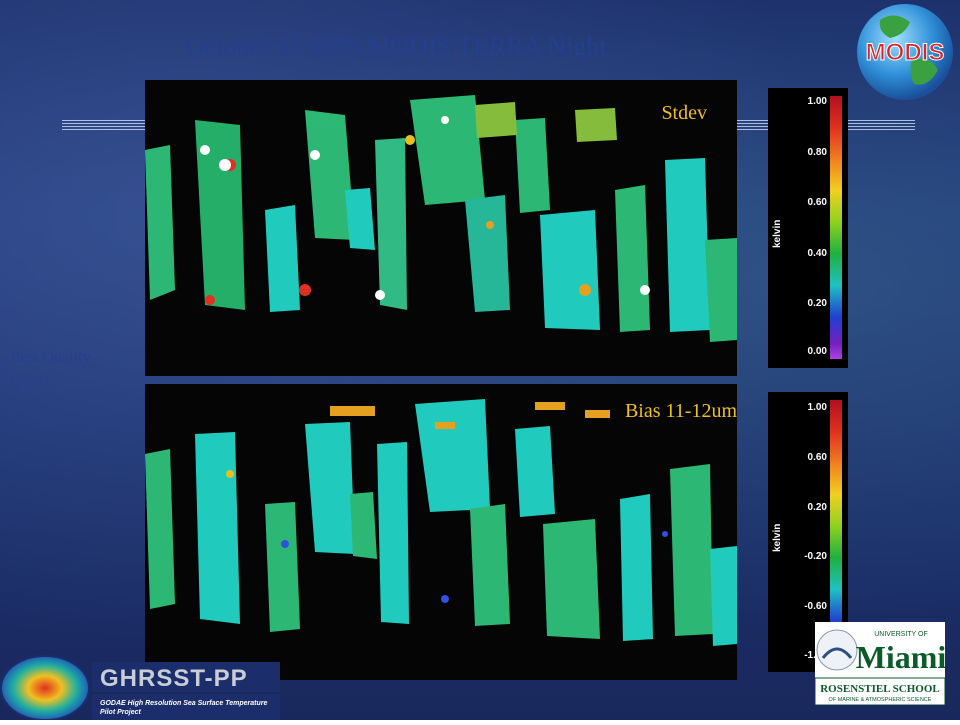  Describe the element at coordinates (817, 351) in the screenshot. I see `stdev-tick: 0.00` at that location.